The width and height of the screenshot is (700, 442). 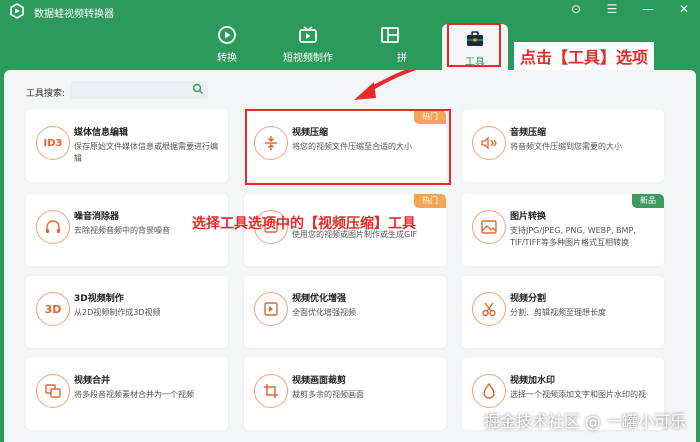 I want to click on merge-icon, so click(x=53, y=391).